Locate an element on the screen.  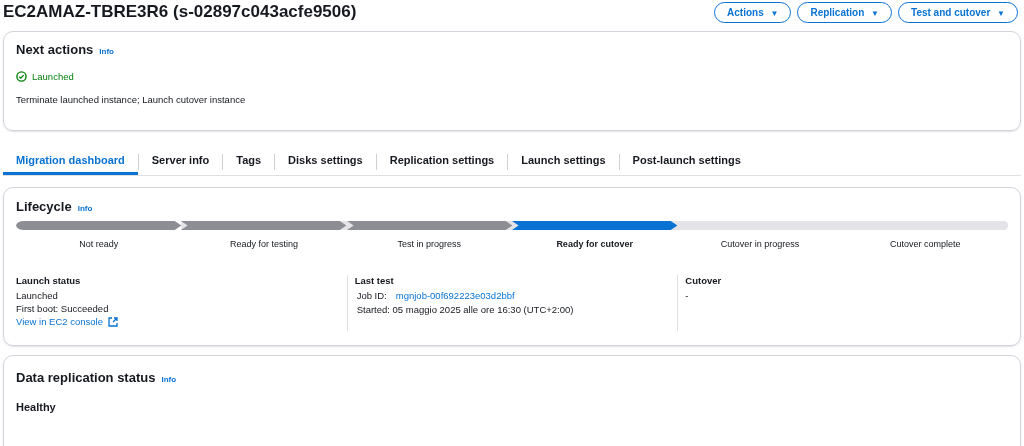
dropdown-button: Replication ▼ is located at coordinates (844, 12).